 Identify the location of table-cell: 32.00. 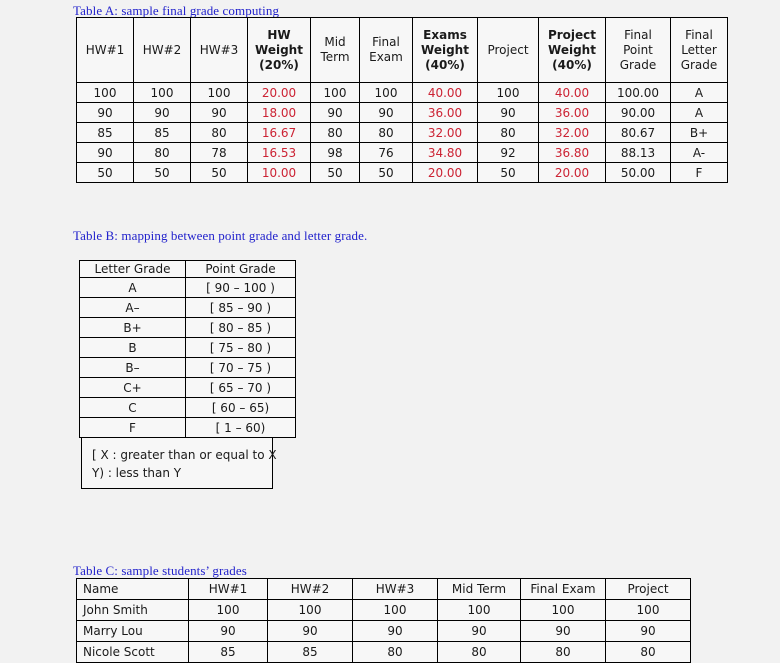
(445, 132).